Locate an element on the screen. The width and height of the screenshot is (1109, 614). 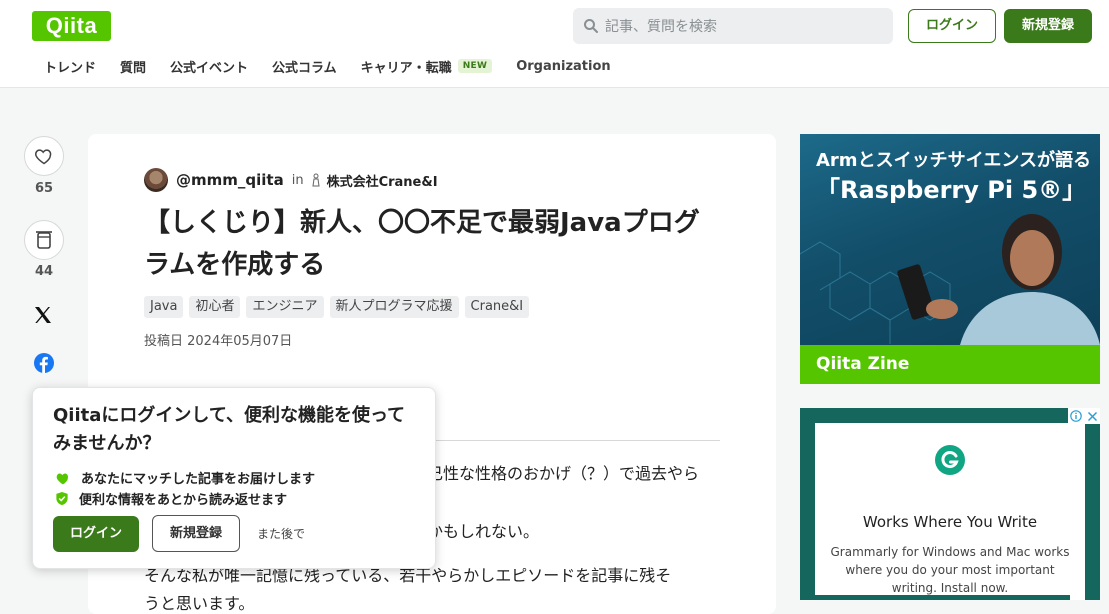
share-x-button is located at coordinates (43, 317).